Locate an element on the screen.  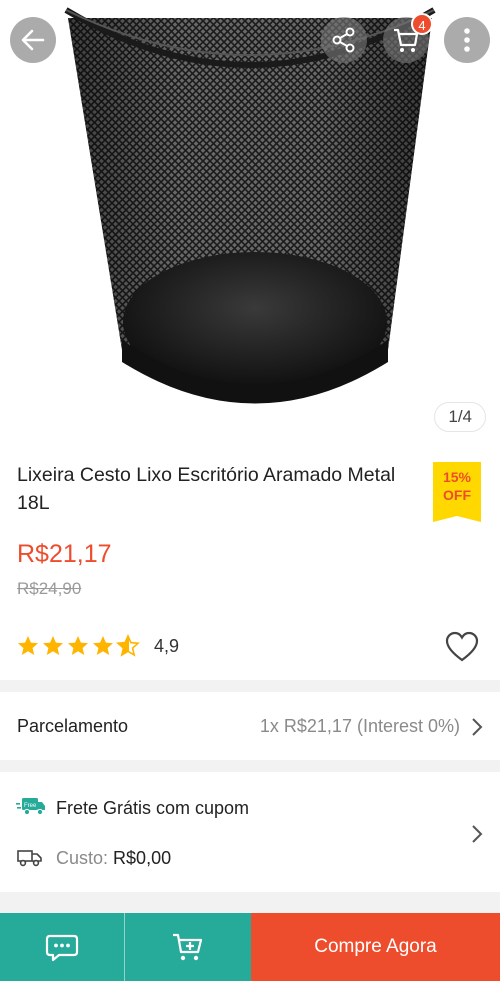
discount-badge: 15% OFF is located at coordinates (457, 492).